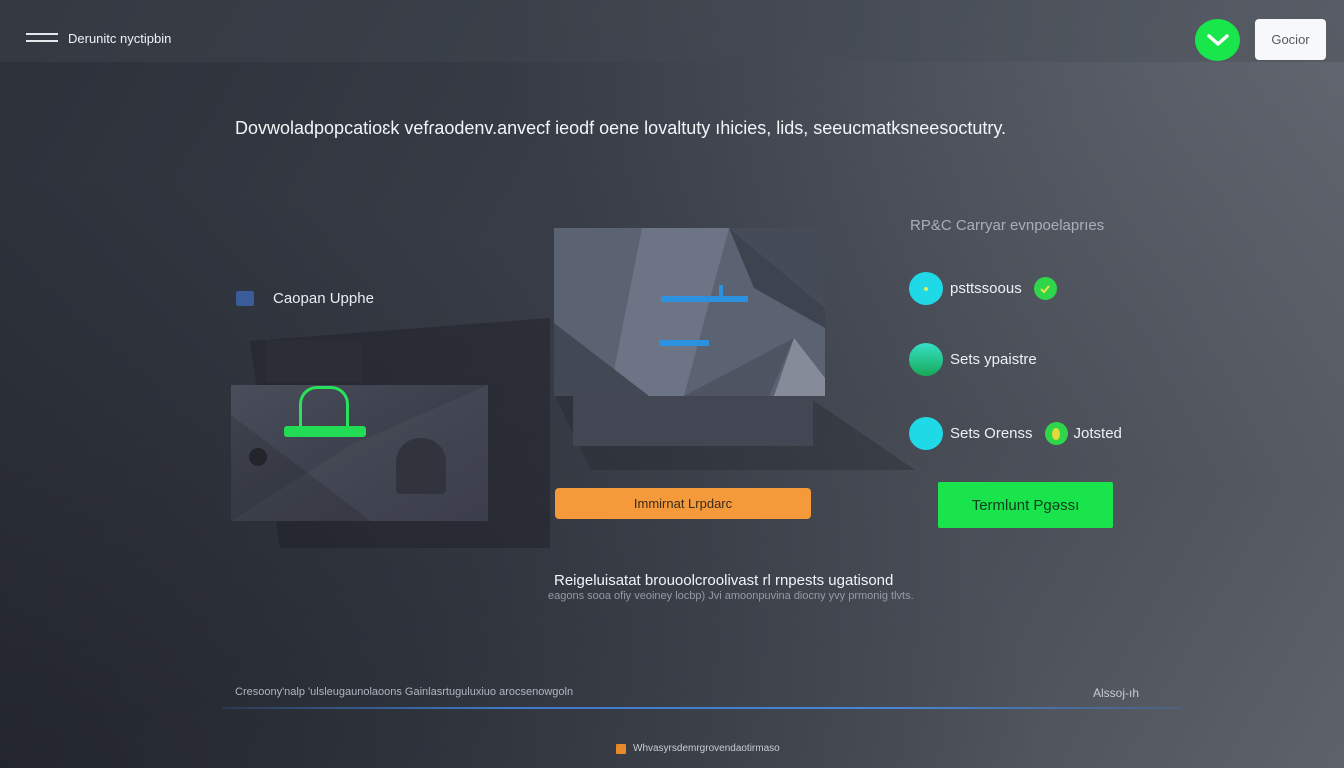 The image size is (1344, 768). Describe the element at coordinates (323, 298) in the screenshot. I see `left-panel-label: Caopan Upphe` at that location.